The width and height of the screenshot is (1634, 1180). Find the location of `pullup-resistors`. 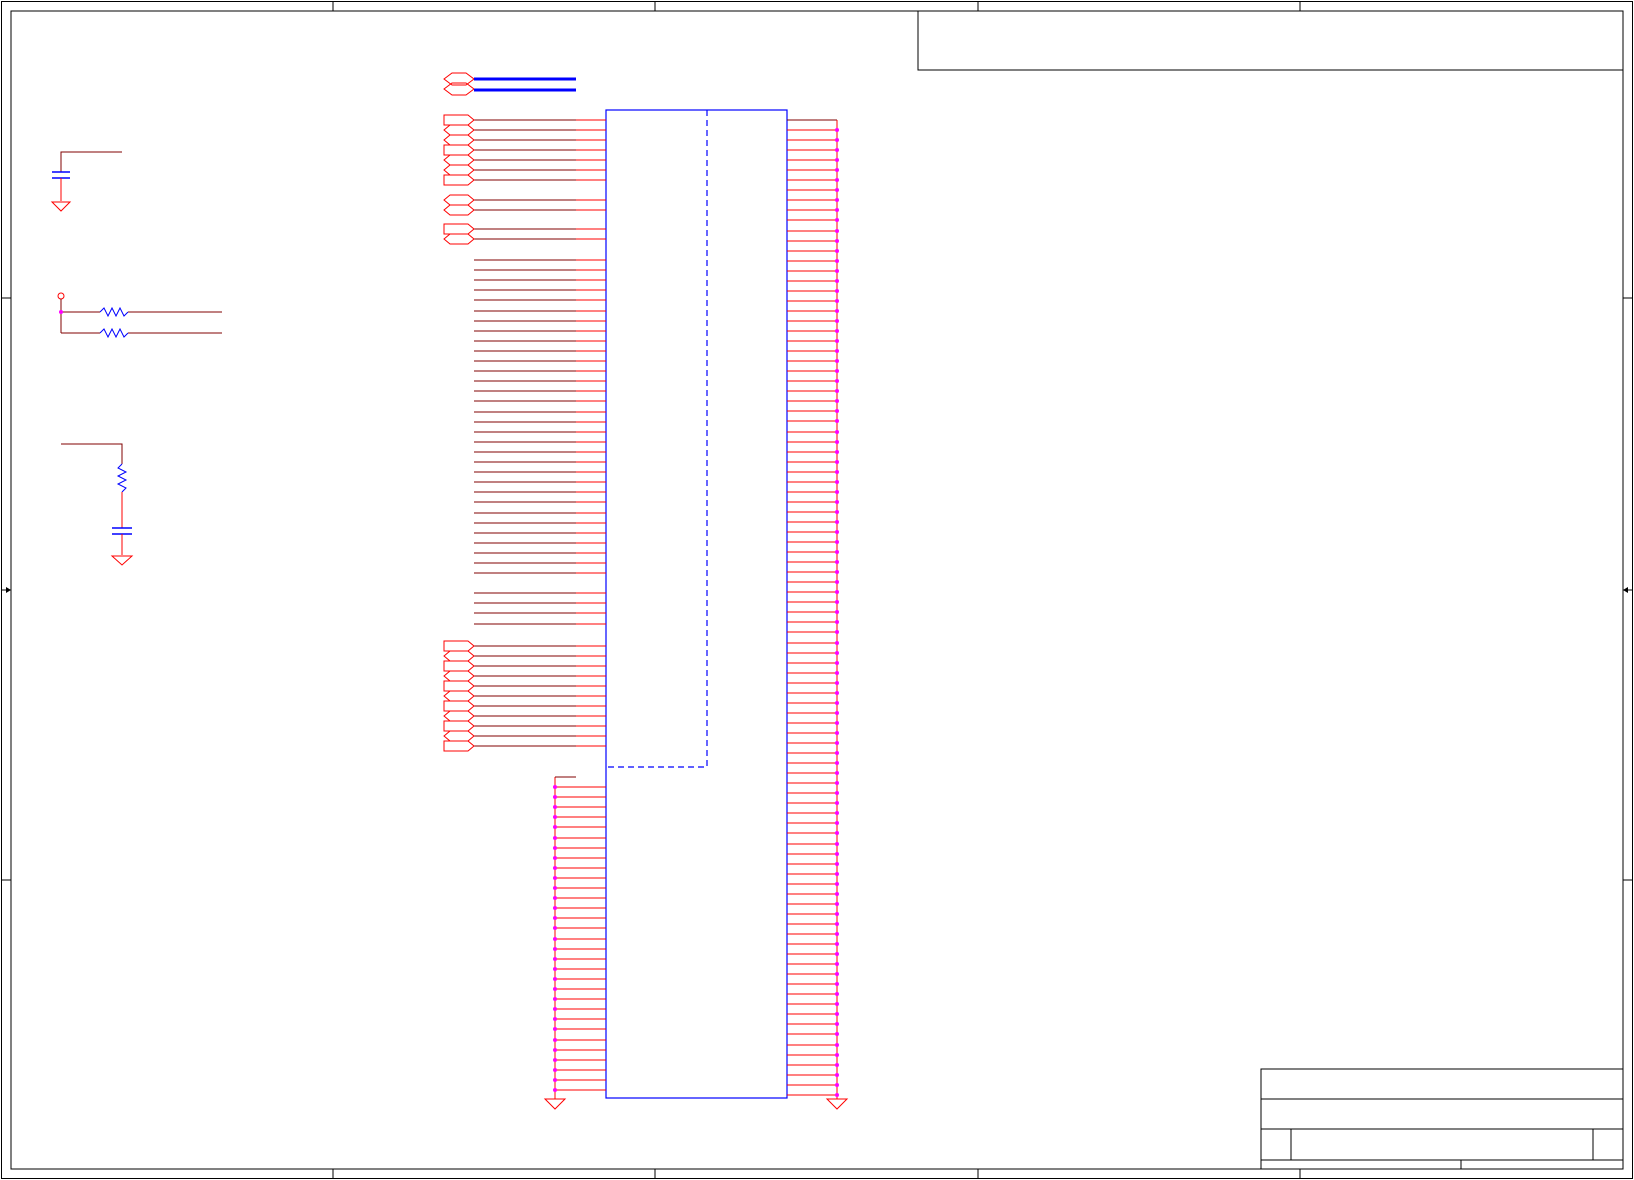

pullup-resistors is located at coordinates (139, 315).